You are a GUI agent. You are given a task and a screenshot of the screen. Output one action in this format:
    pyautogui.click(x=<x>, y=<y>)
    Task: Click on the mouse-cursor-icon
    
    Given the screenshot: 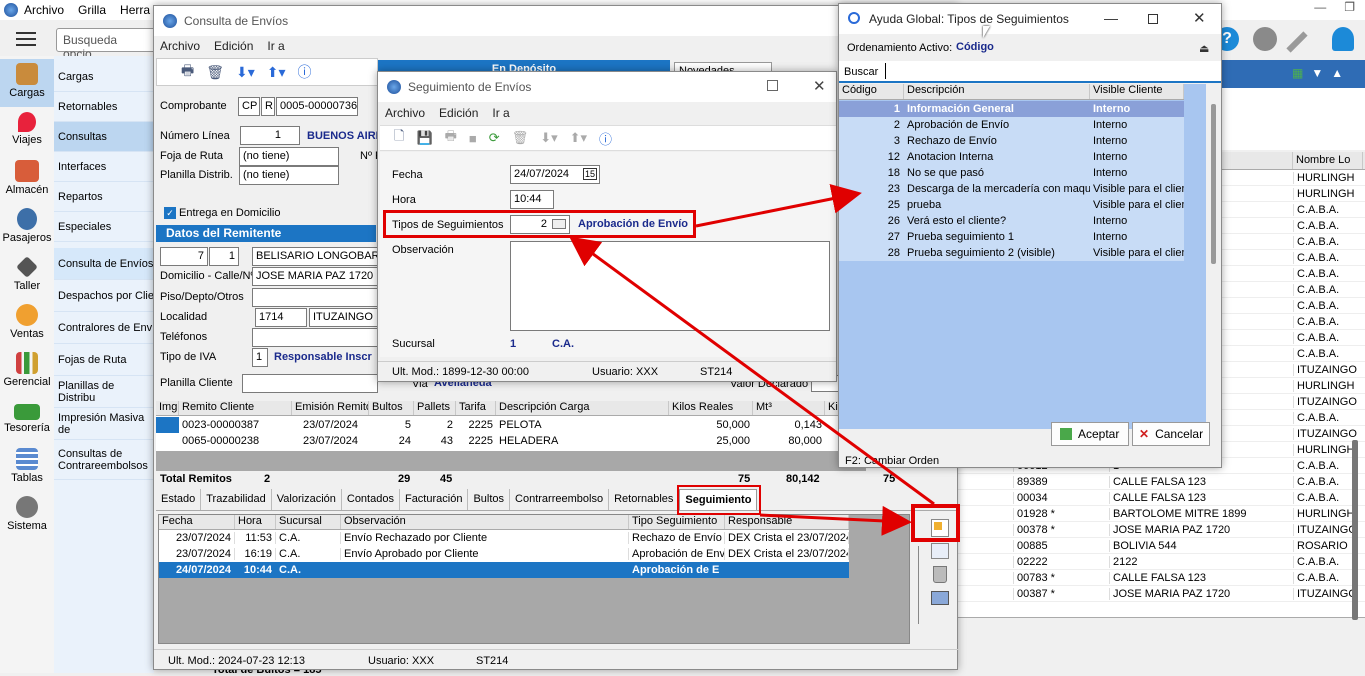 What is the action you would take?
    pyautogui.click(x=986, y=32)
    